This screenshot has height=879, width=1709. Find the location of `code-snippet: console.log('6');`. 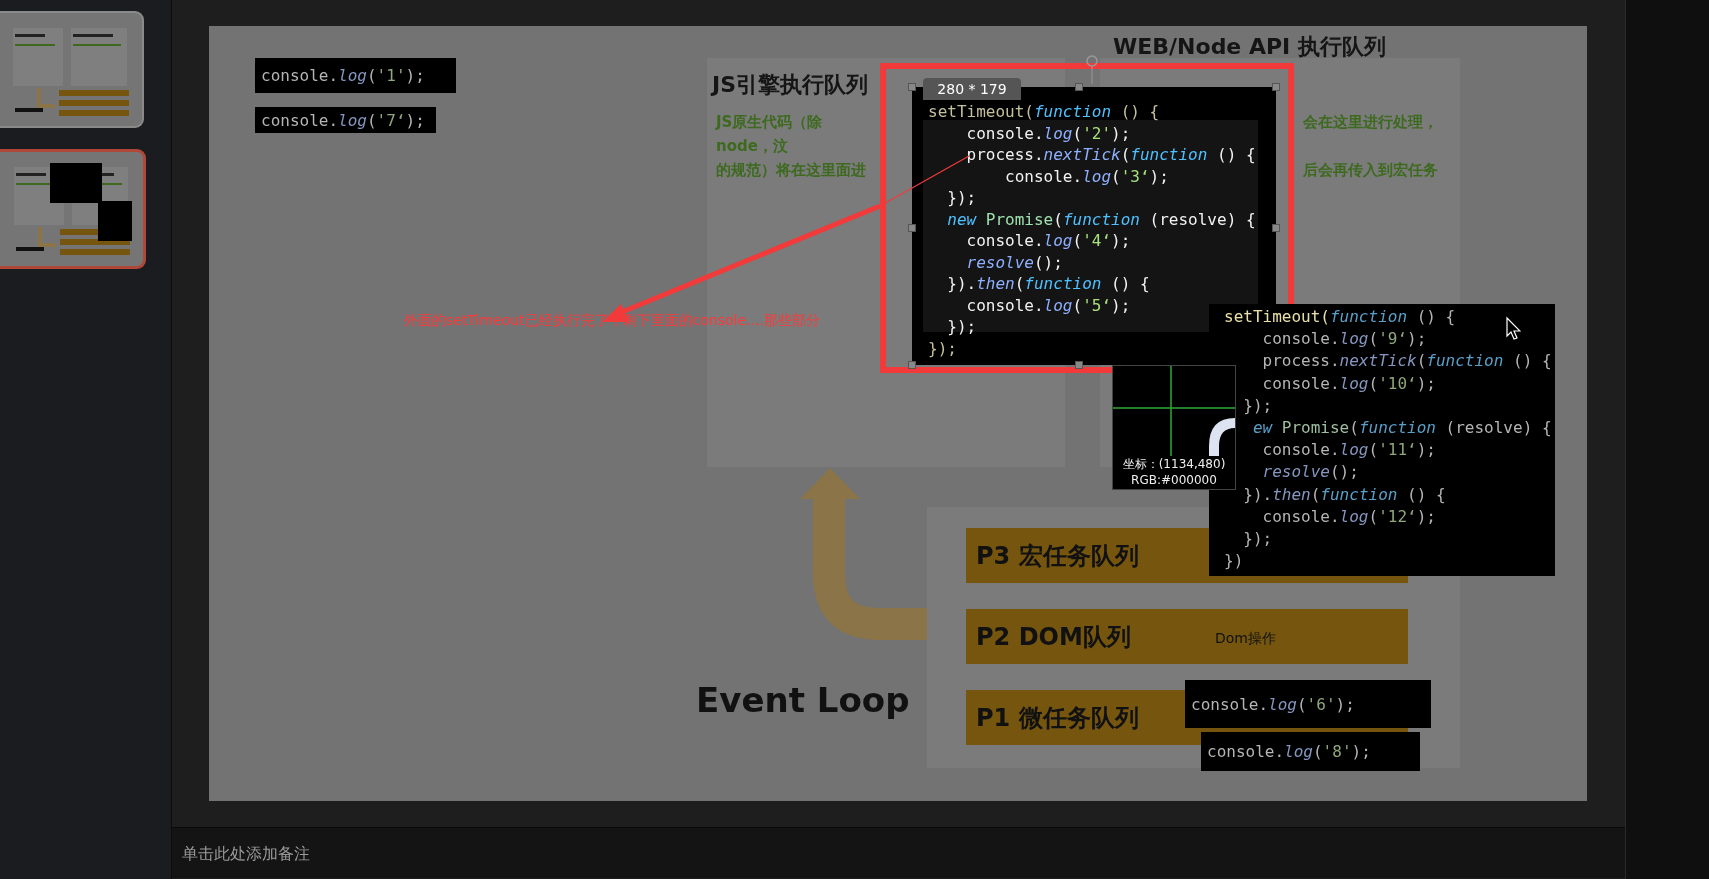

code-snippet: console.log('6'); is located at coordinates (1308, 704).